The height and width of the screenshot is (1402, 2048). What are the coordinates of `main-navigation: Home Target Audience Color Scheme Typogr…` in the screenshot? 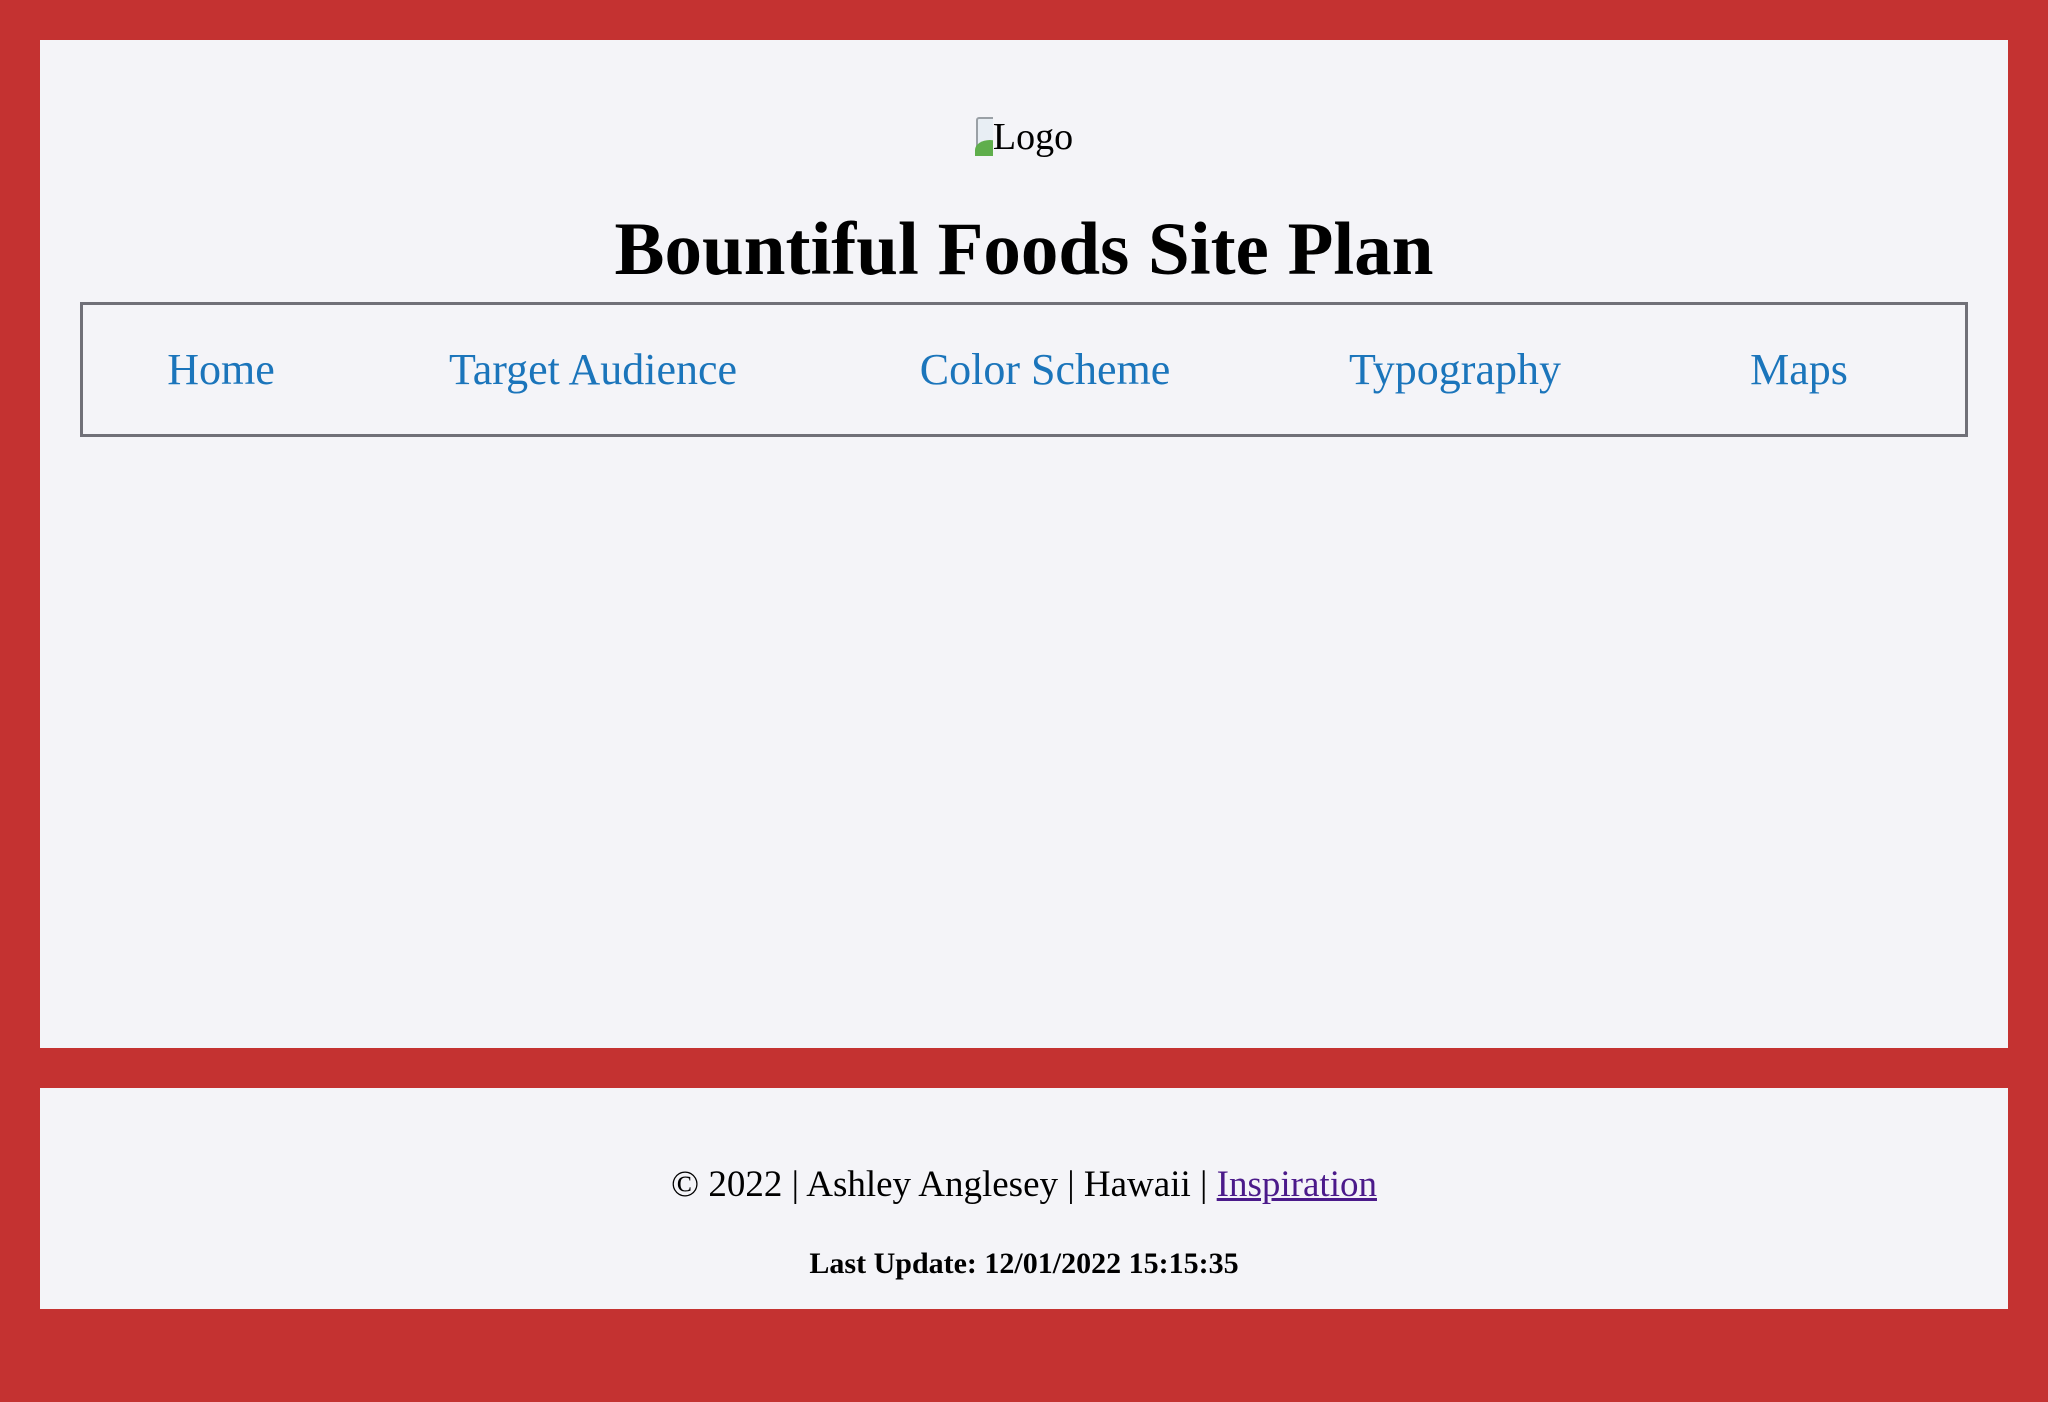 It's located at (1024, 369).